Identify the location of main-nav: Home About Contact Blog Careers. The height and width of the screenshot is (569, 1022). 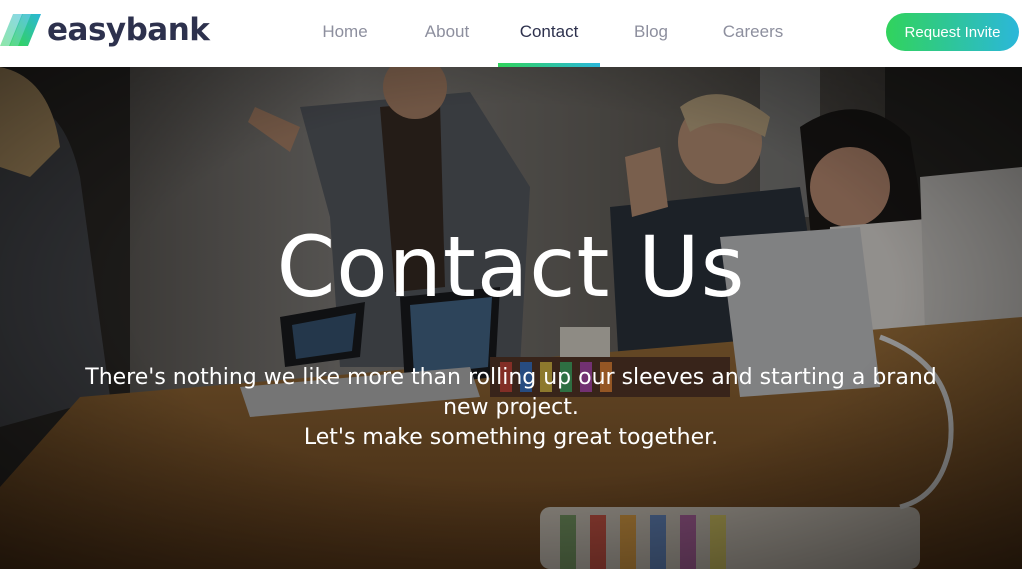
(549, 33).